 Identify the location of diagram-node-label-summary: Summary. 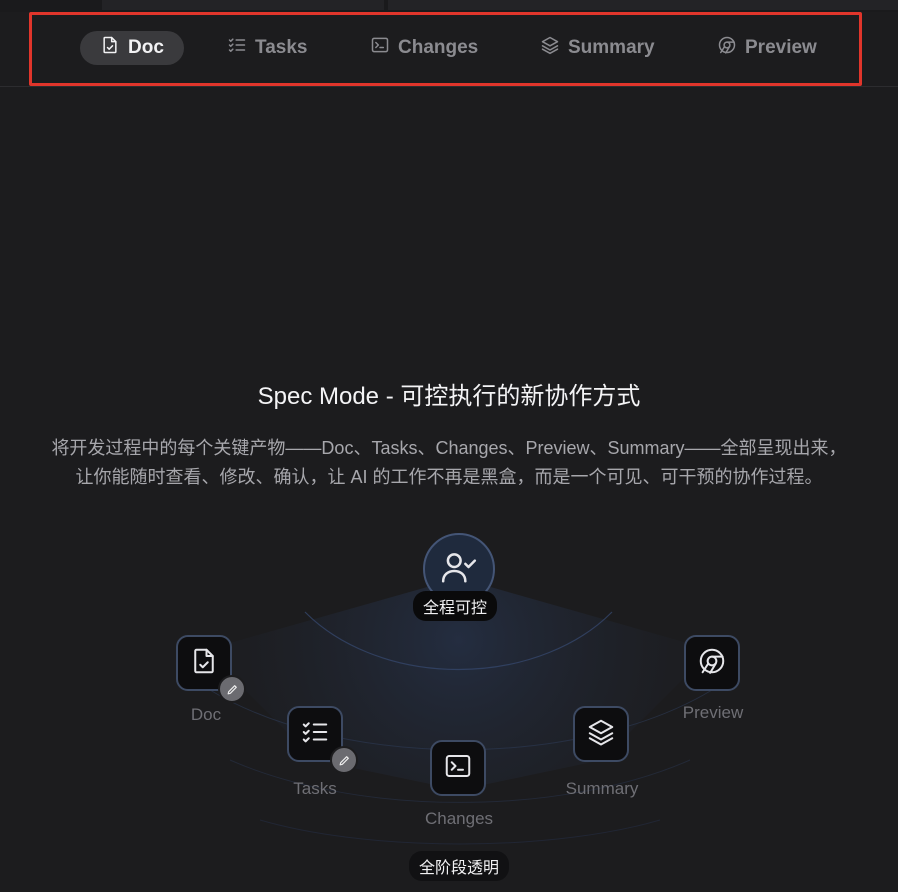
(602, 788).